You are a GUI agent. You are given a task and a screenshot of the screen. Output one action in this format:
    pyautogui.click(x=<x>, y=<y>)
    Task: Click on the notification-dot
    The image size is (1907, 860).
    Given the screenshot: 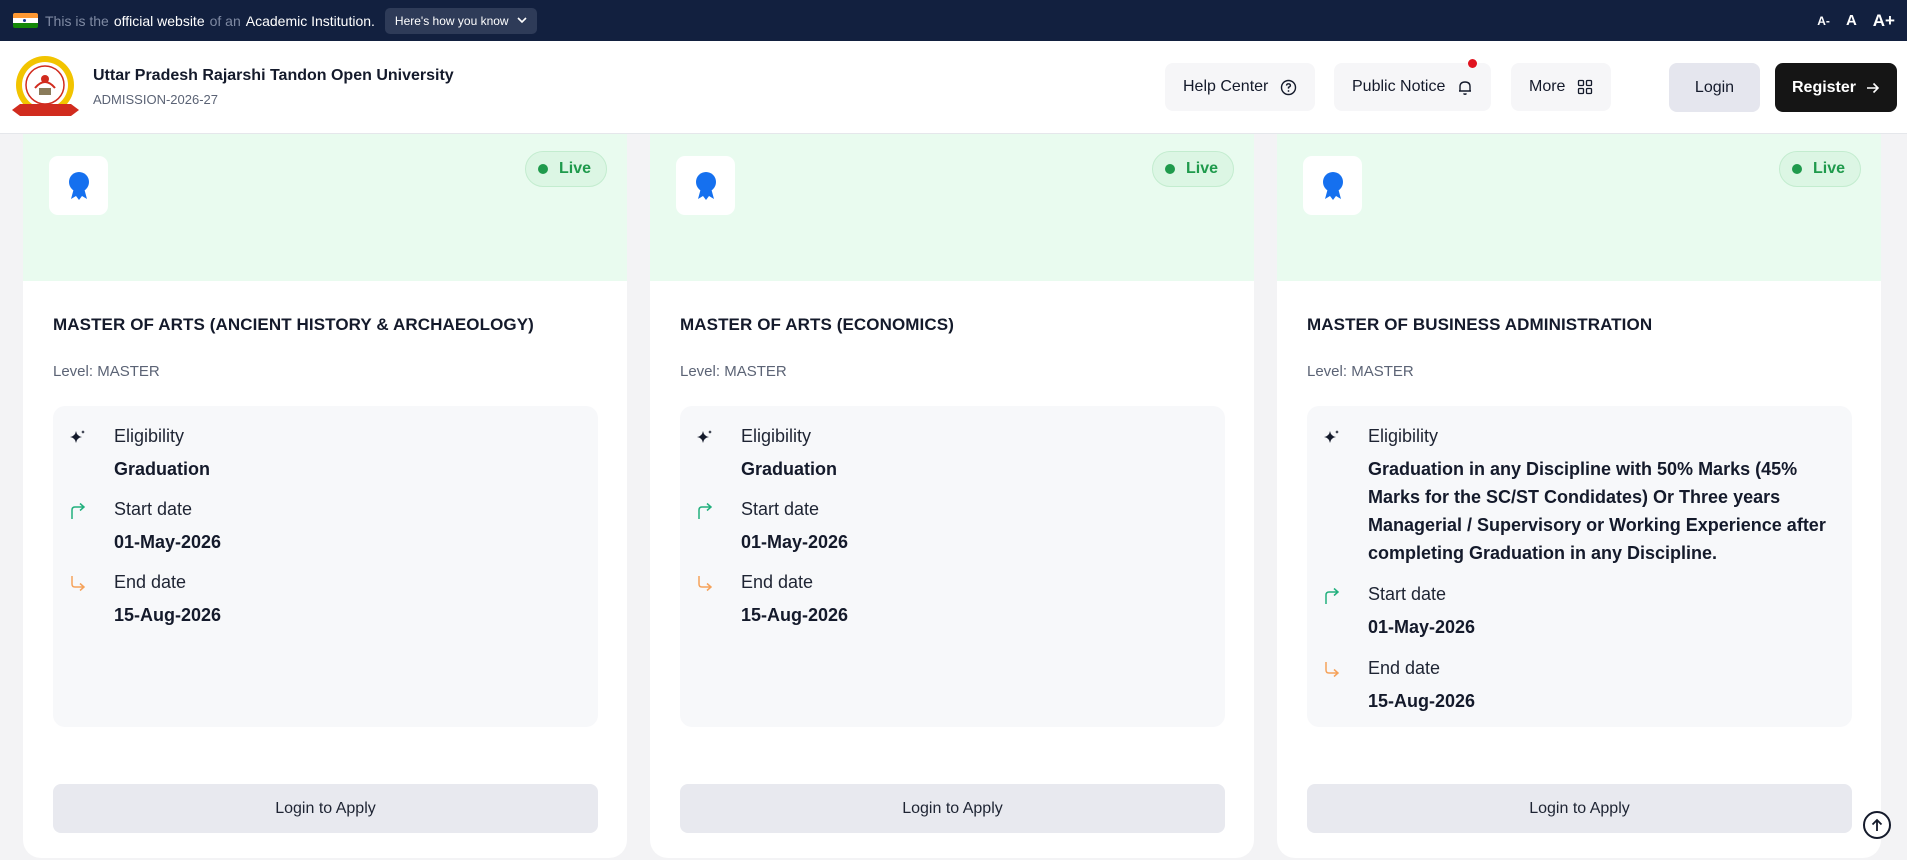 What is the action you would take?
    pyautogui.click(x=1473, y=63)
    